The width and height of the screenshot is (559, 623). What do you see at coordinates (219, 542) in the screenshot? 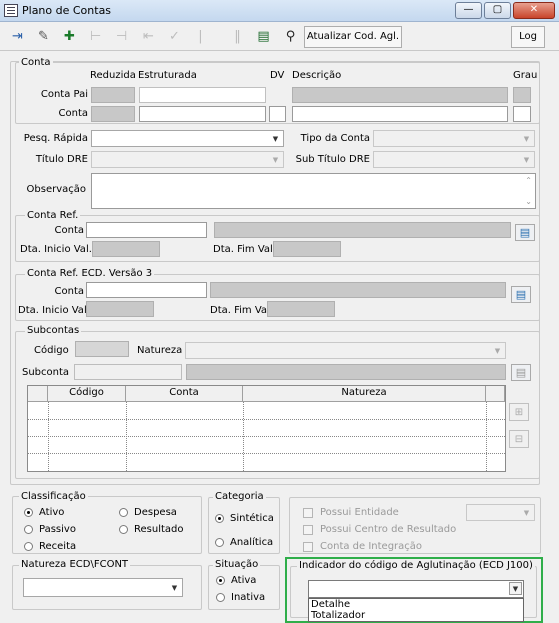
I see `analitica-radio` at bounding box center [219, 542].